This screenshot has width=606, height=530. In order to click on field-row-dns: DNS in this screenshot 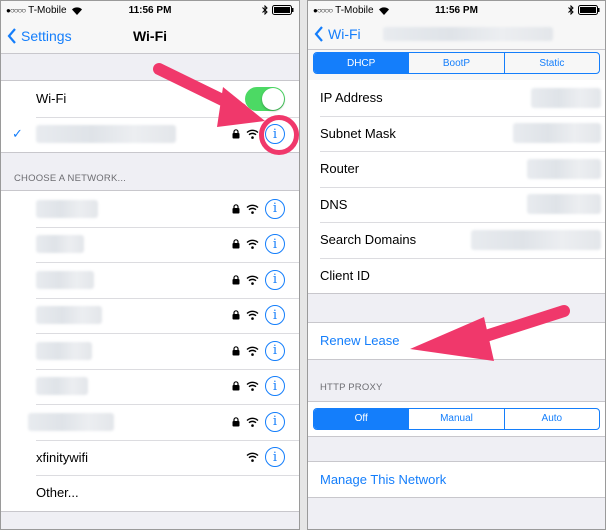, I will do `click(456, 204)`.